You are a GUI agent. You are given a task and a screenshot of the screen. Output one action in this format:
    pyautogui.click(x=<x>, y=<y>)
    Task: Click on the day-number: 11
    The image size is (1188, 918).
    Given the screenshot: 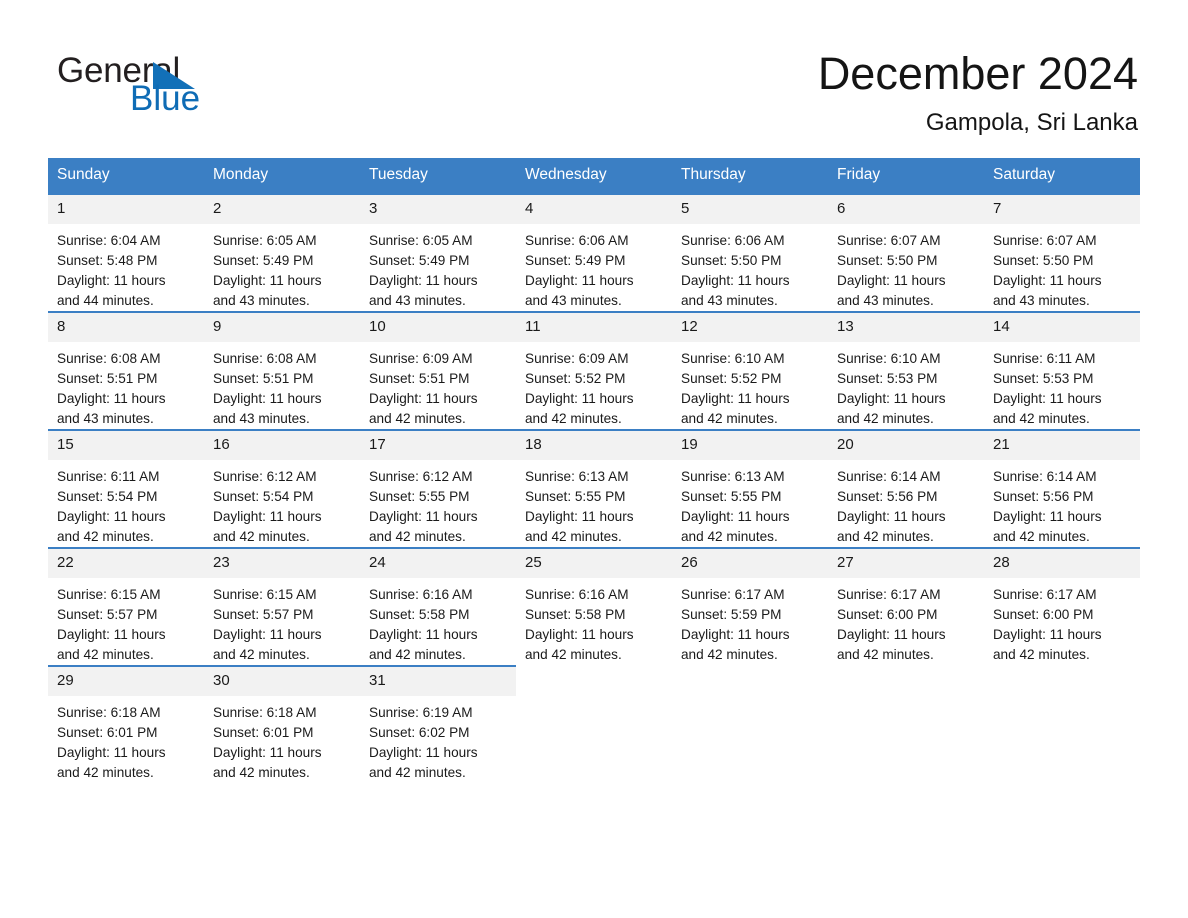 What is the action you would take?
    pyautogui.click(x=594, y=327)
    